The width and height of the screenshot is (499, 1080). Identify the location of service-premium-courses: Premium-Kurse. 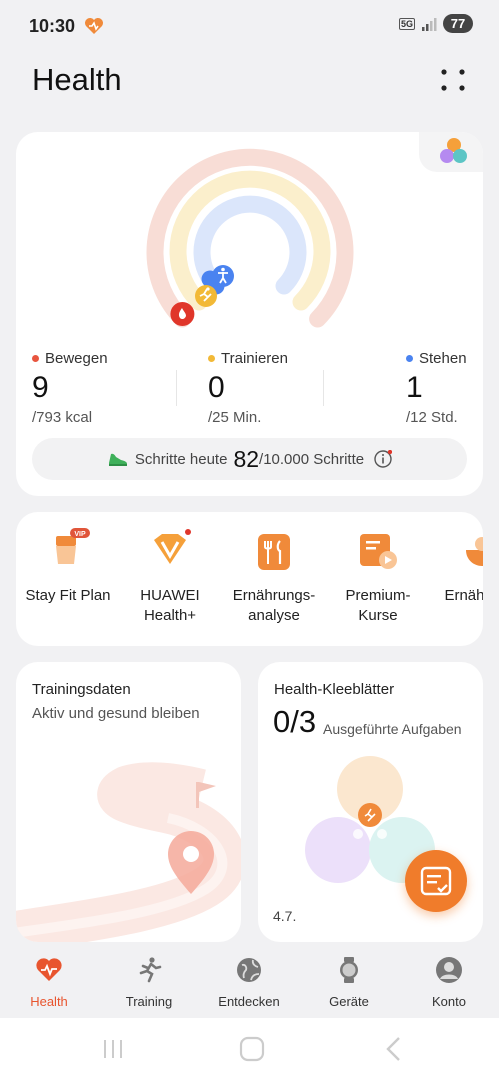
(378, 579).